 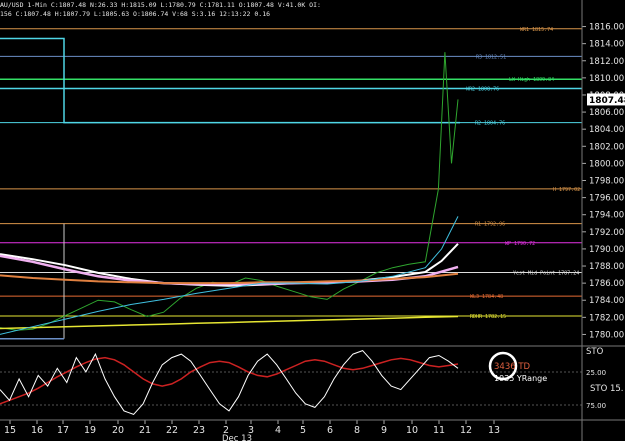 I want to click on price-tick-label: 1780.00, so click(x=606, y=335).